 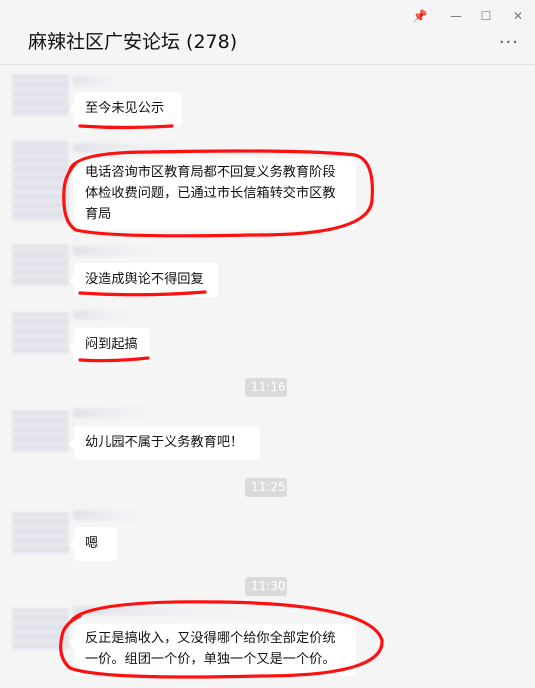 I want to click on close-icon: ✕, so click(x=518, y=16).